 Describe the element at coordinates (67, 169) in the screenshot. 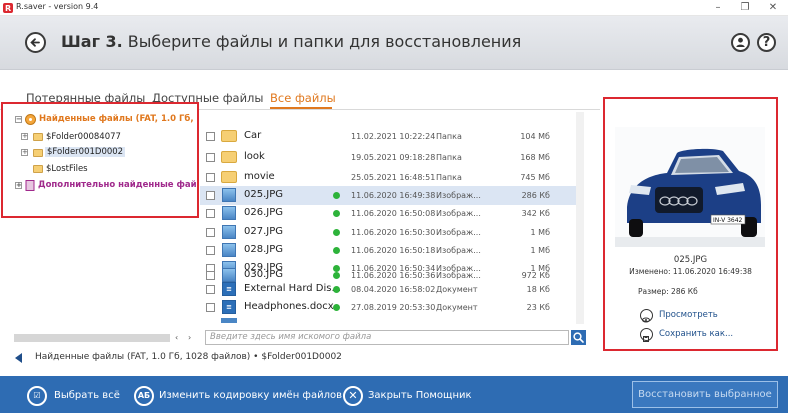

I see `tree-item-label: $LostFiles` at that location.